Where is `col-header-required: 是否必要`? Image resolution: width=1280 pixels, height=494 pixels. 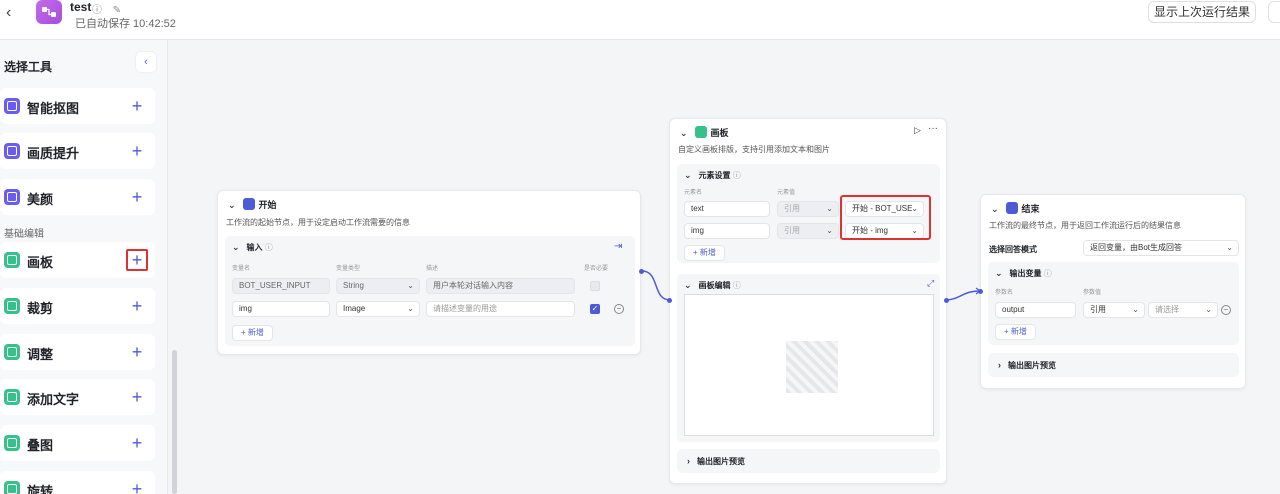 col-header-required: 是否必要 is located at coordinates (596, 269).